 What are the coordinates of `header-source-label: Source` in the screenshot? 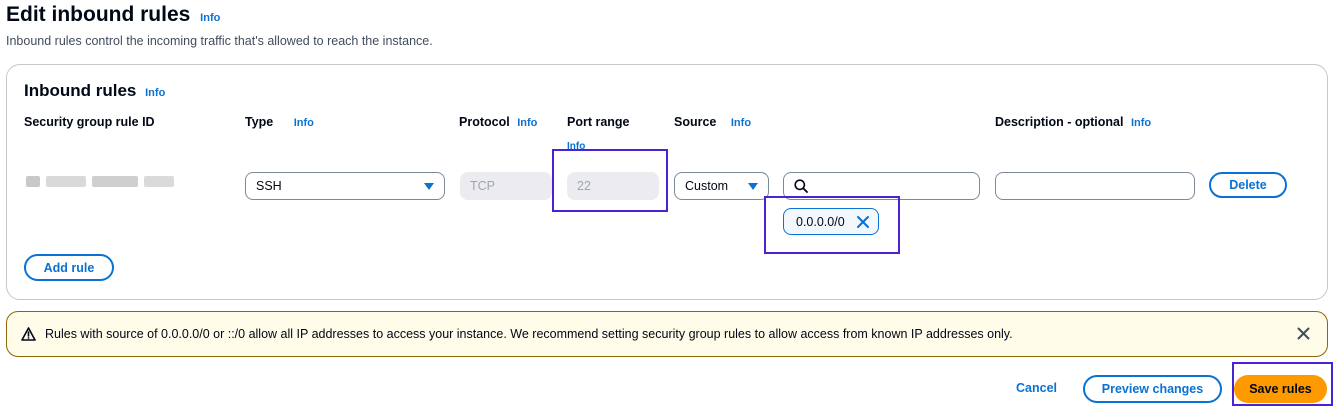 It's located at (695, 122).